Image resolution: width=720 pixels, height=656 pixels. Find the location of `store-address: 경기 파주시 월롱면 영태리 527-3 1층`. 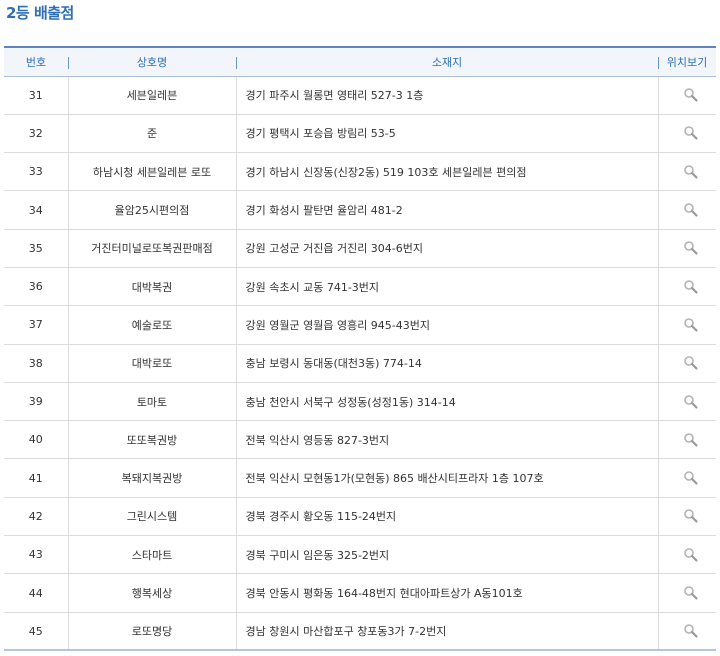

store-address: 경기 파주시 월롱면 영태리 527-3 1층 is located at coordinates (447, 95).